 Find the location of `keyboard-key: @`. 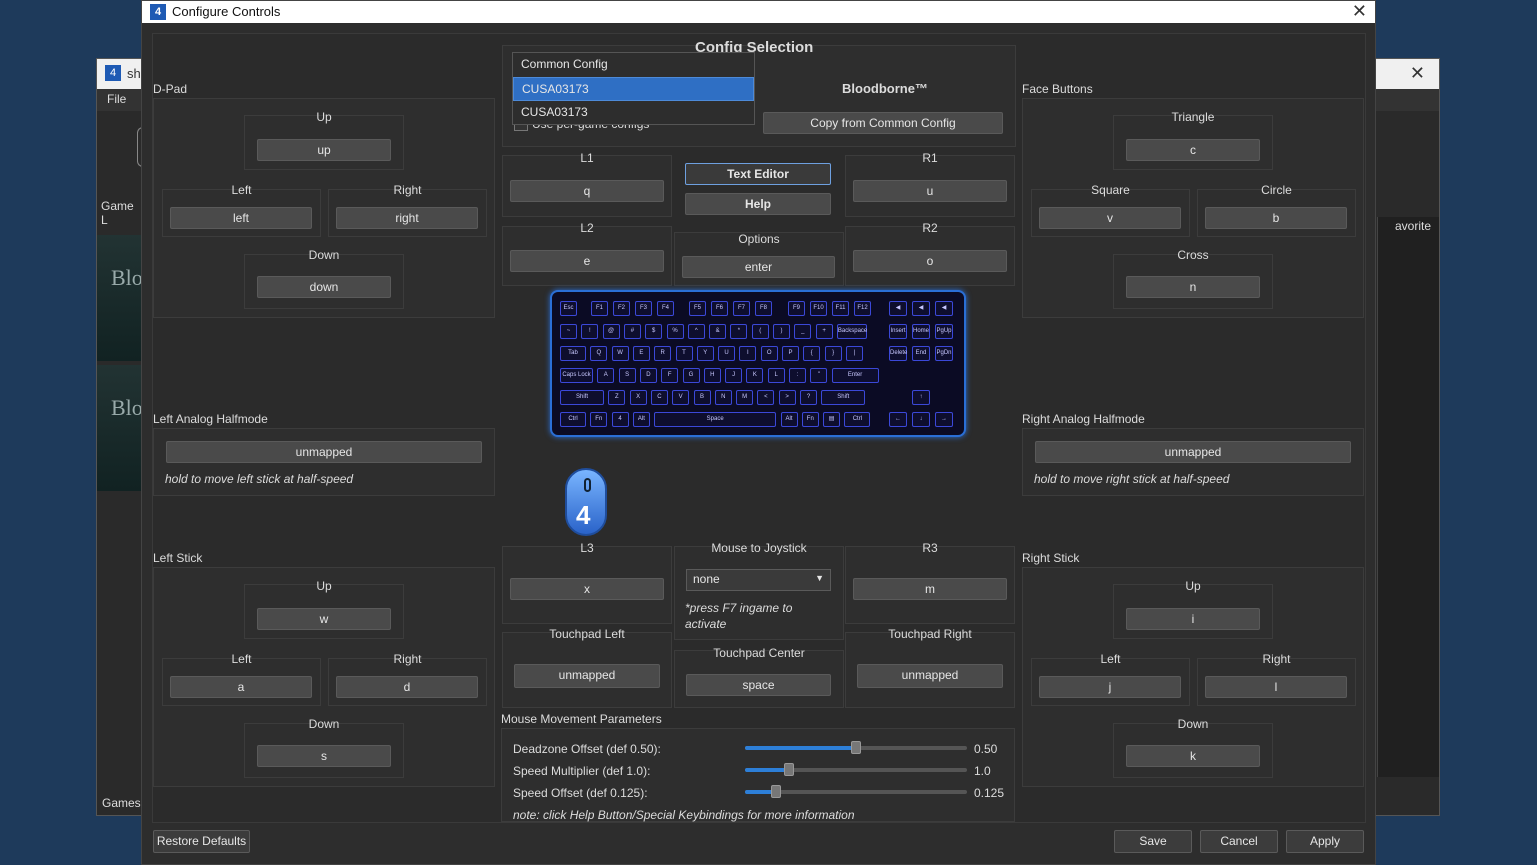

keyboard-key: @ is located at coordinates (611, 331).